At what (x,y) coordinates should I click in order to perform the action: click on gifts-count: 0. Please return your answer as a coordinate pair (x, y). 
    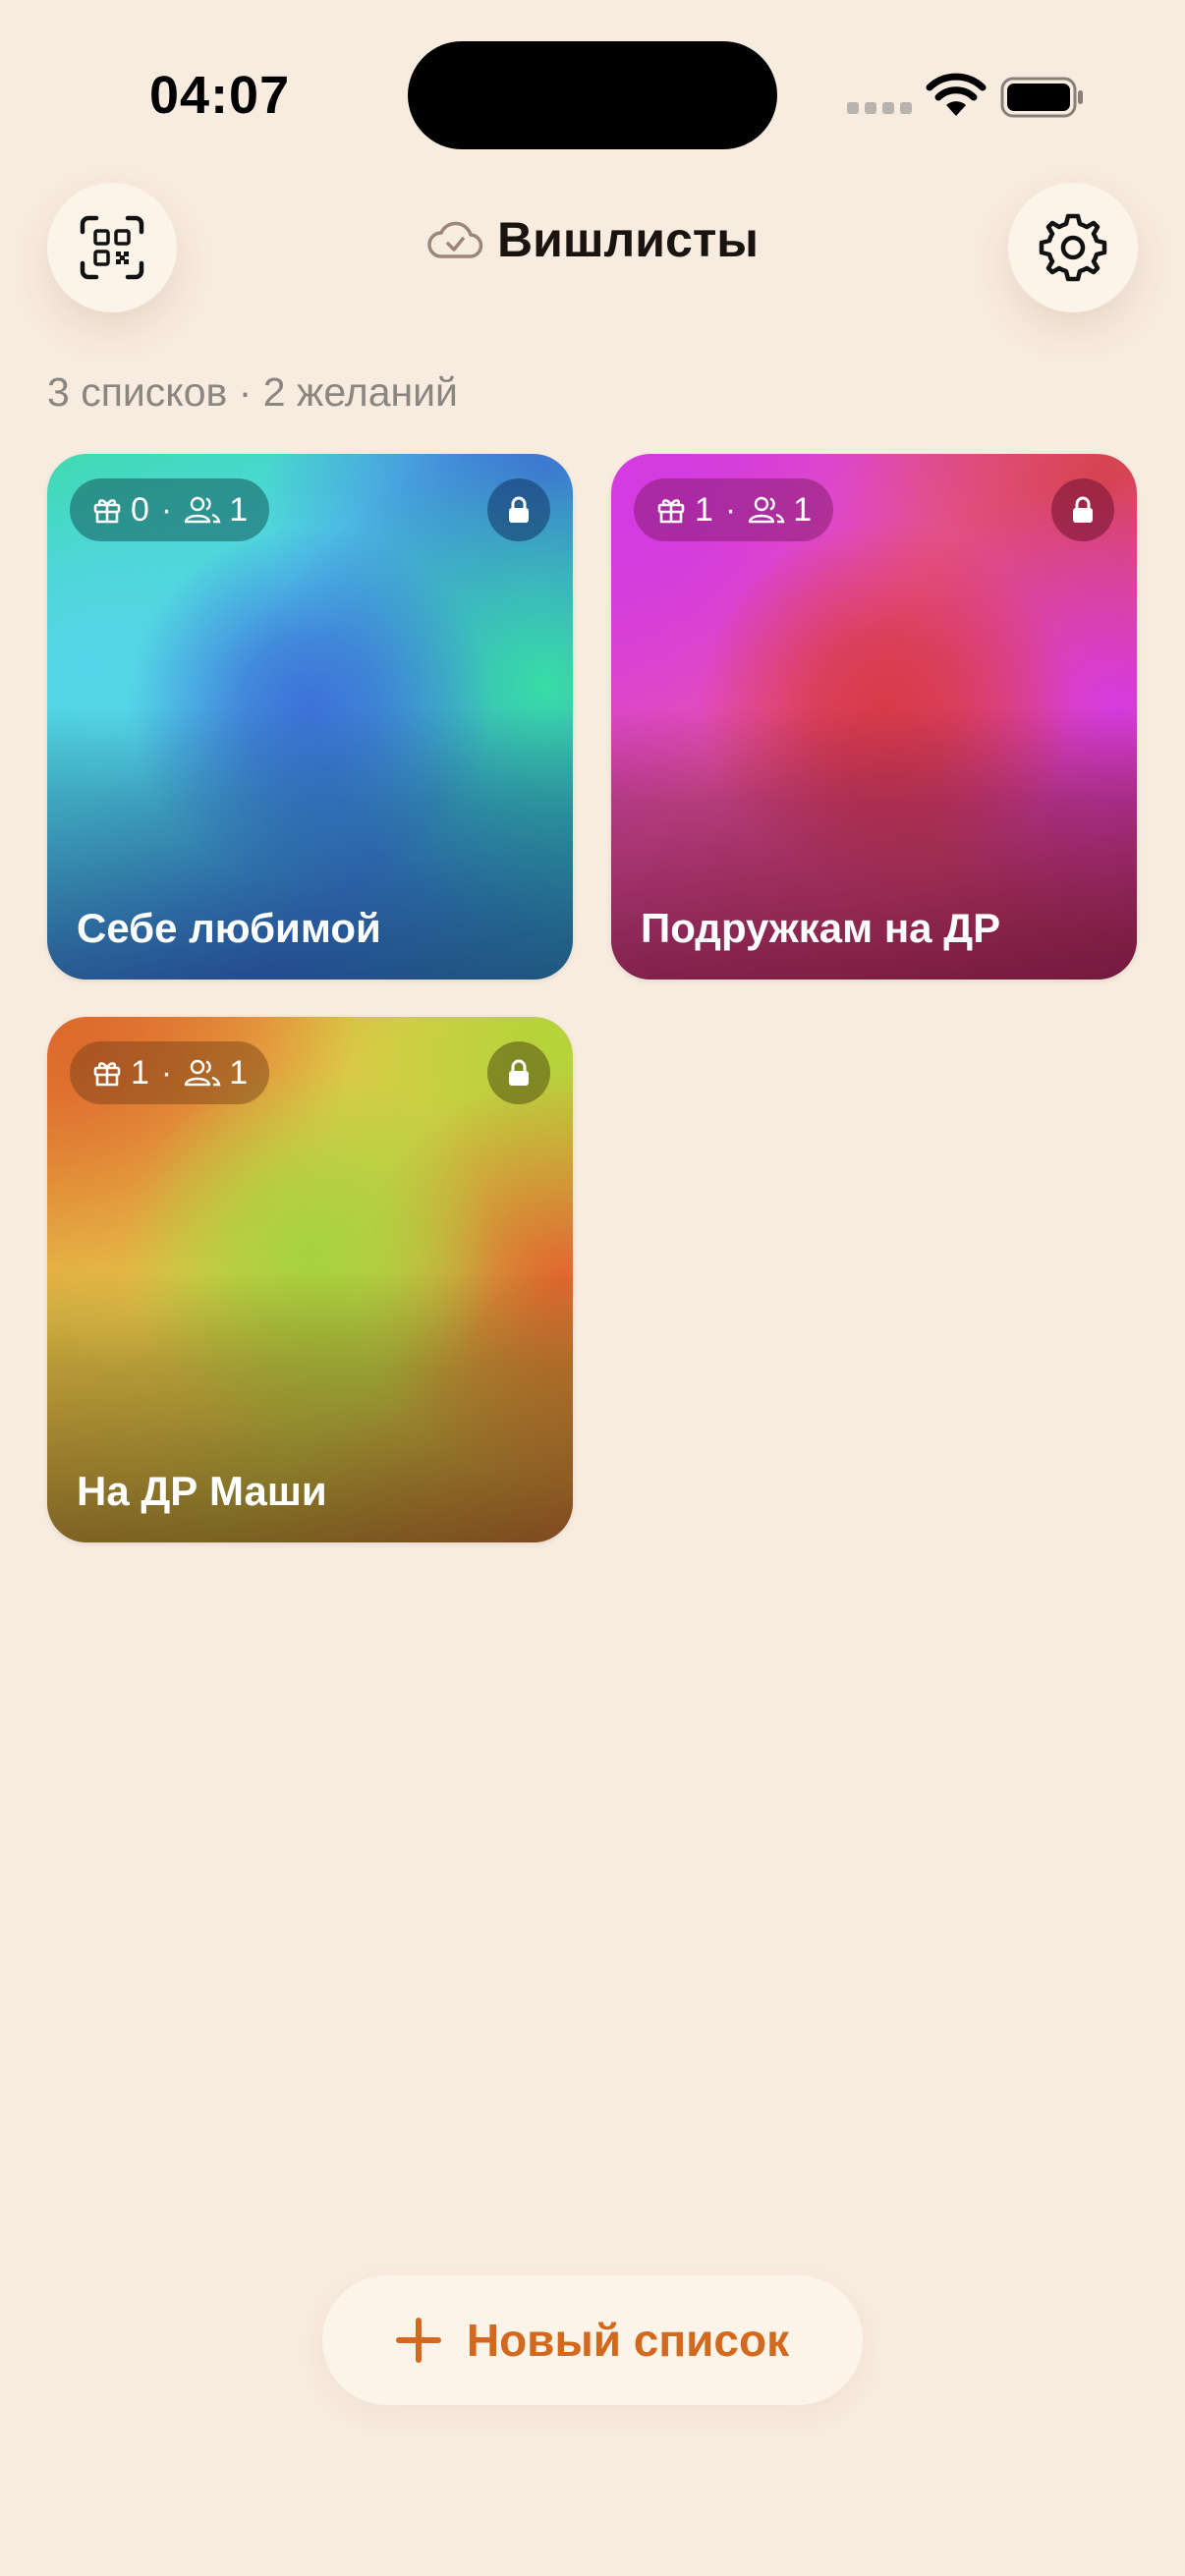
    Looking at the image, I should click on (140, 509).